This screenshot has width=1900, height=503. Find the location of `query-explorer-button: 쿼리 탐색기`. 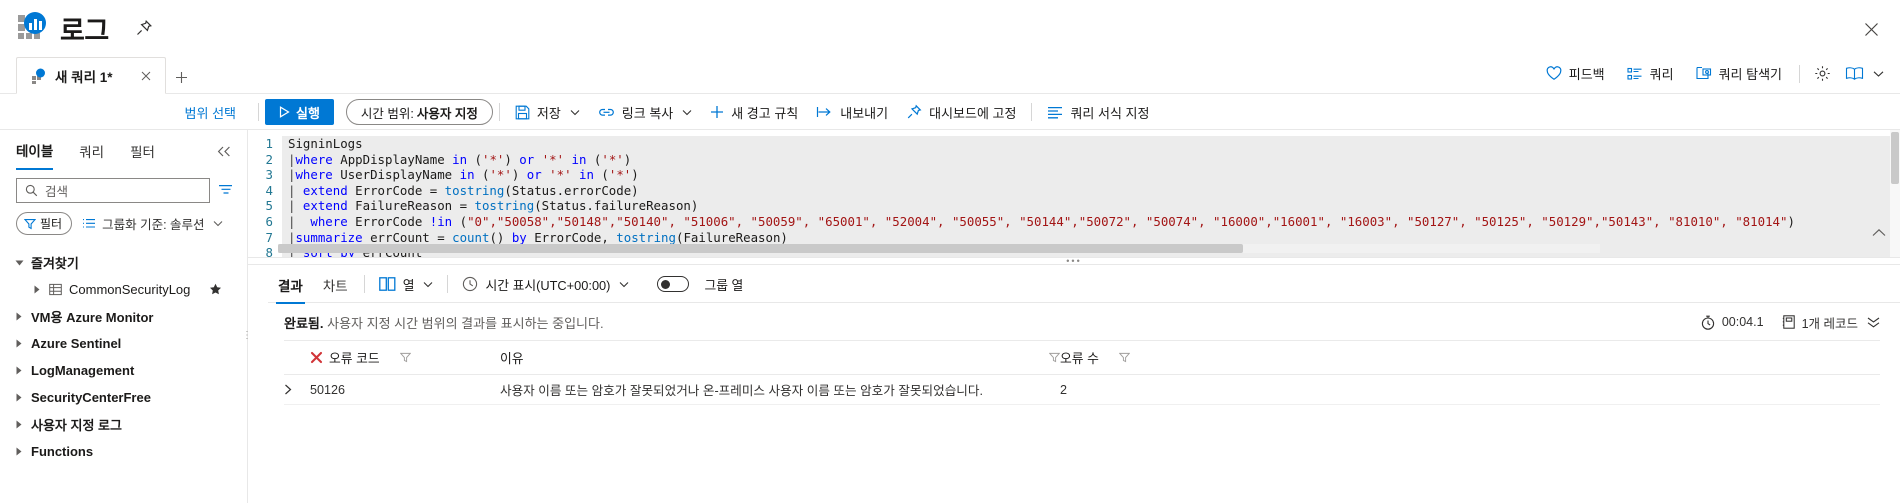

query-explorer-button: 쿼리 탐색기 is located at coordinates (1739, 73).